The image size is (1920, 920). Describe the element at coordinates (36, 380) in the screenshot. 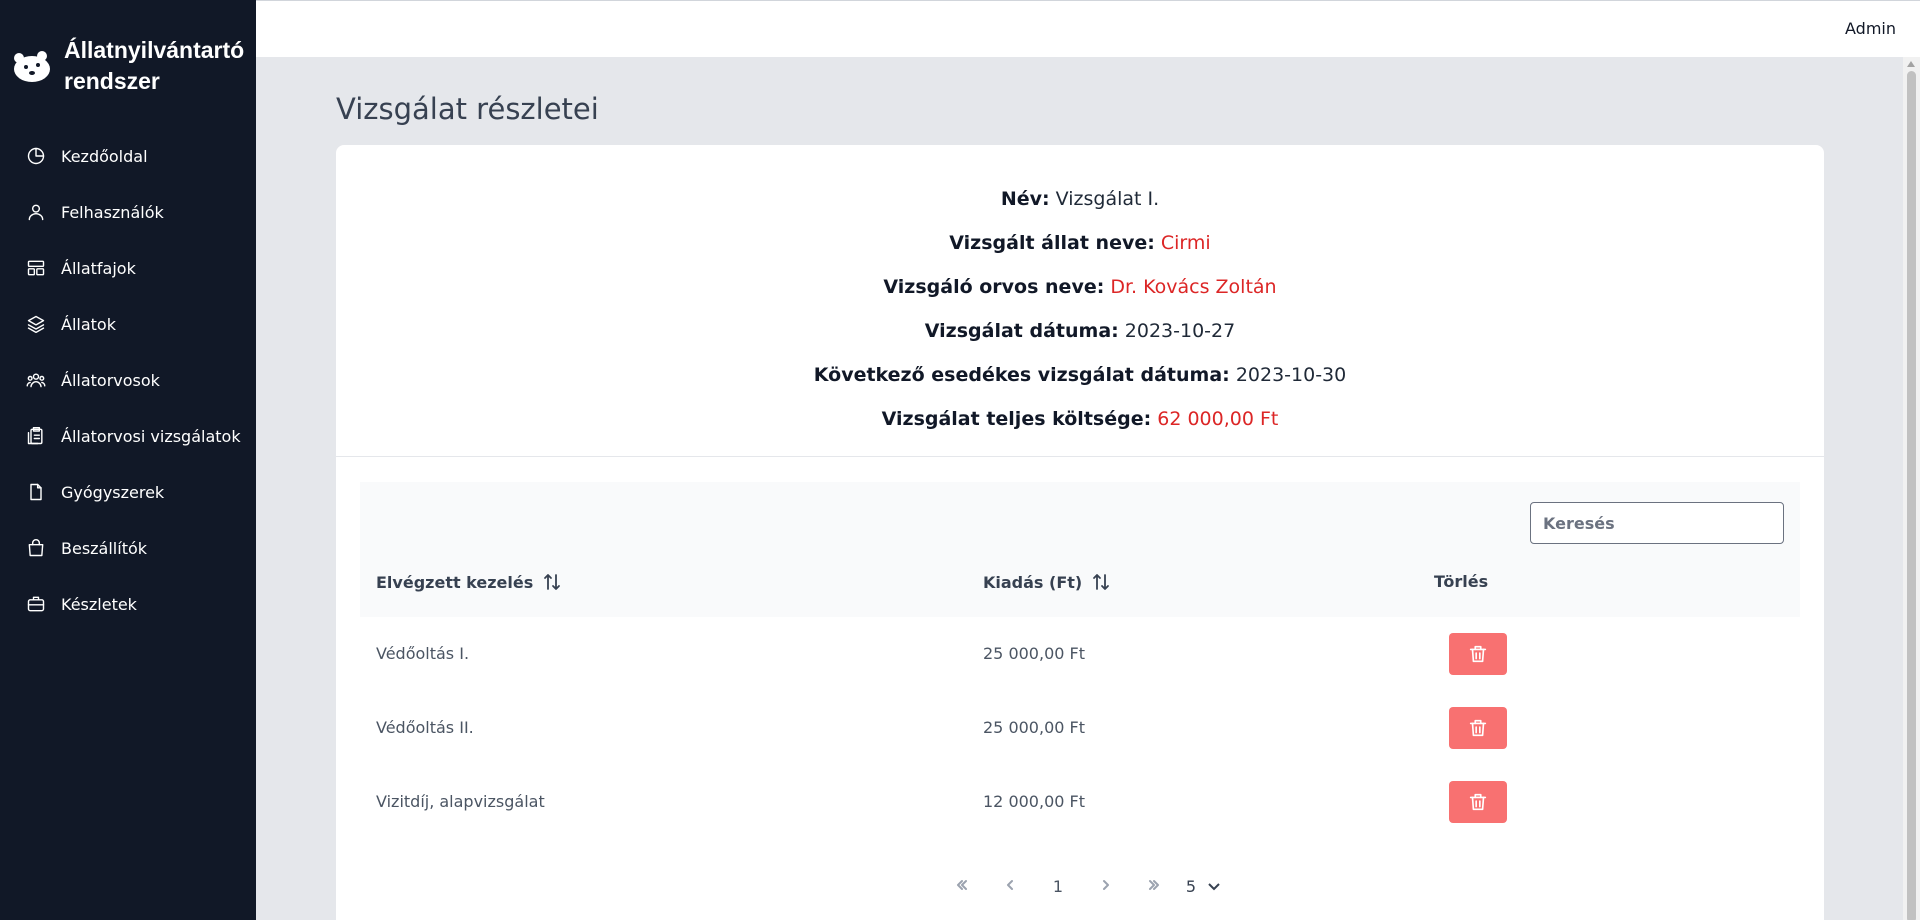

I see `users-icon` at that location.